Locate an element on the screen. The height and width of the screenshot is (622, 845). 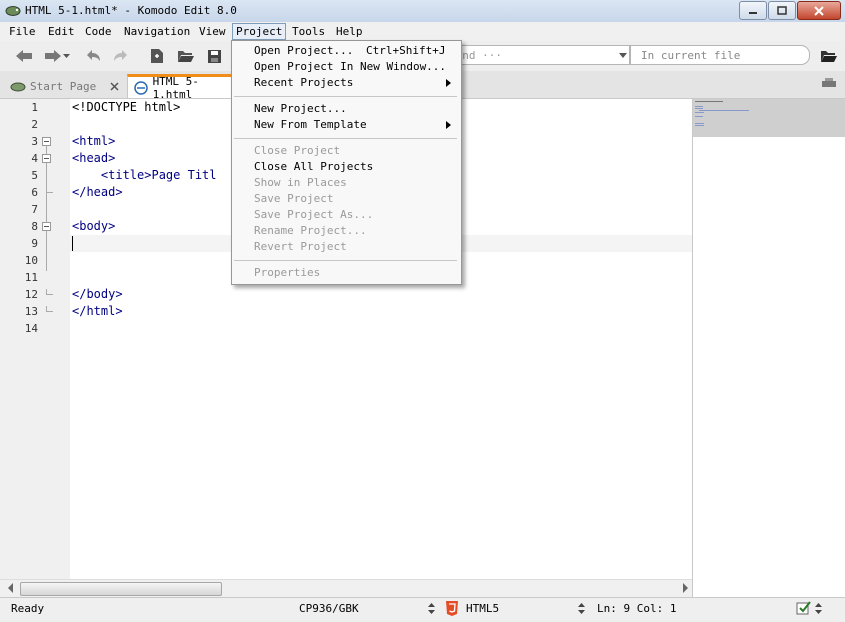
minimap-code-preview is located at coordinates (722, 113).